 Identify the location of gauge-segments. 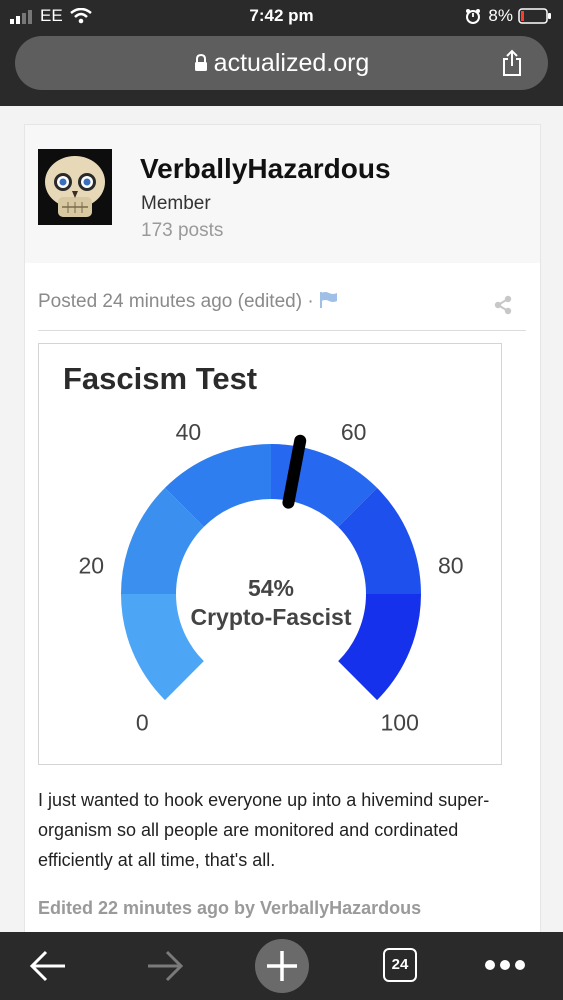
(271, 572).